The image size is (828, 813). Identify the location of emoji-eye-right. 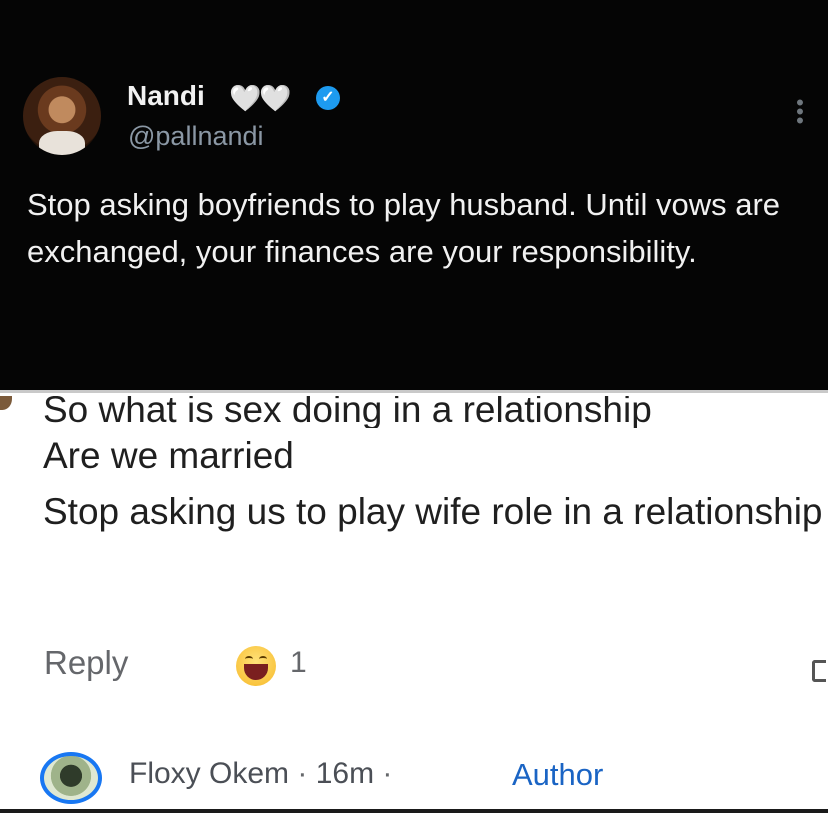
(263, 659).